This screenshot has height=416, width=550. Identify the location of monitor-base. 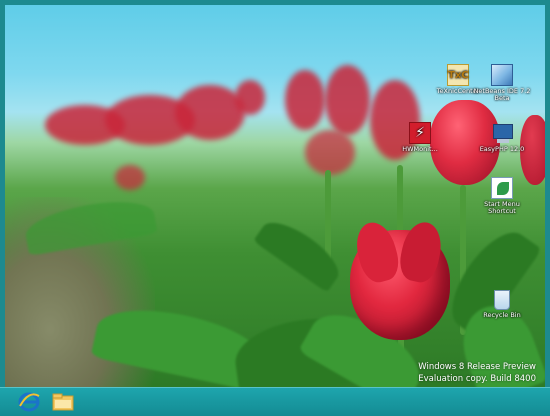
(503, 141).